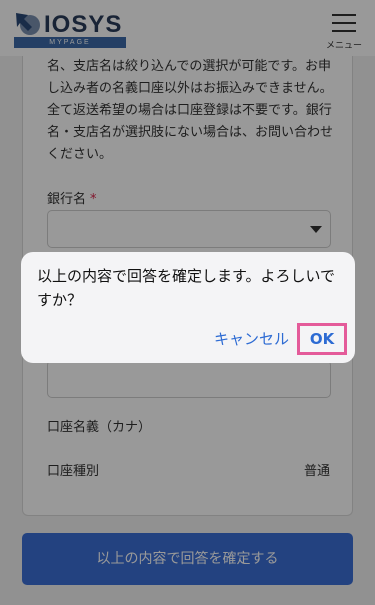 The image size is (375, 605). What do you see at coordinates (186, 288) in the screenshot?
I see `dialog-message: 以上の内容で回答を確定します。よろしいですか？` at bounding box center [186, 288].